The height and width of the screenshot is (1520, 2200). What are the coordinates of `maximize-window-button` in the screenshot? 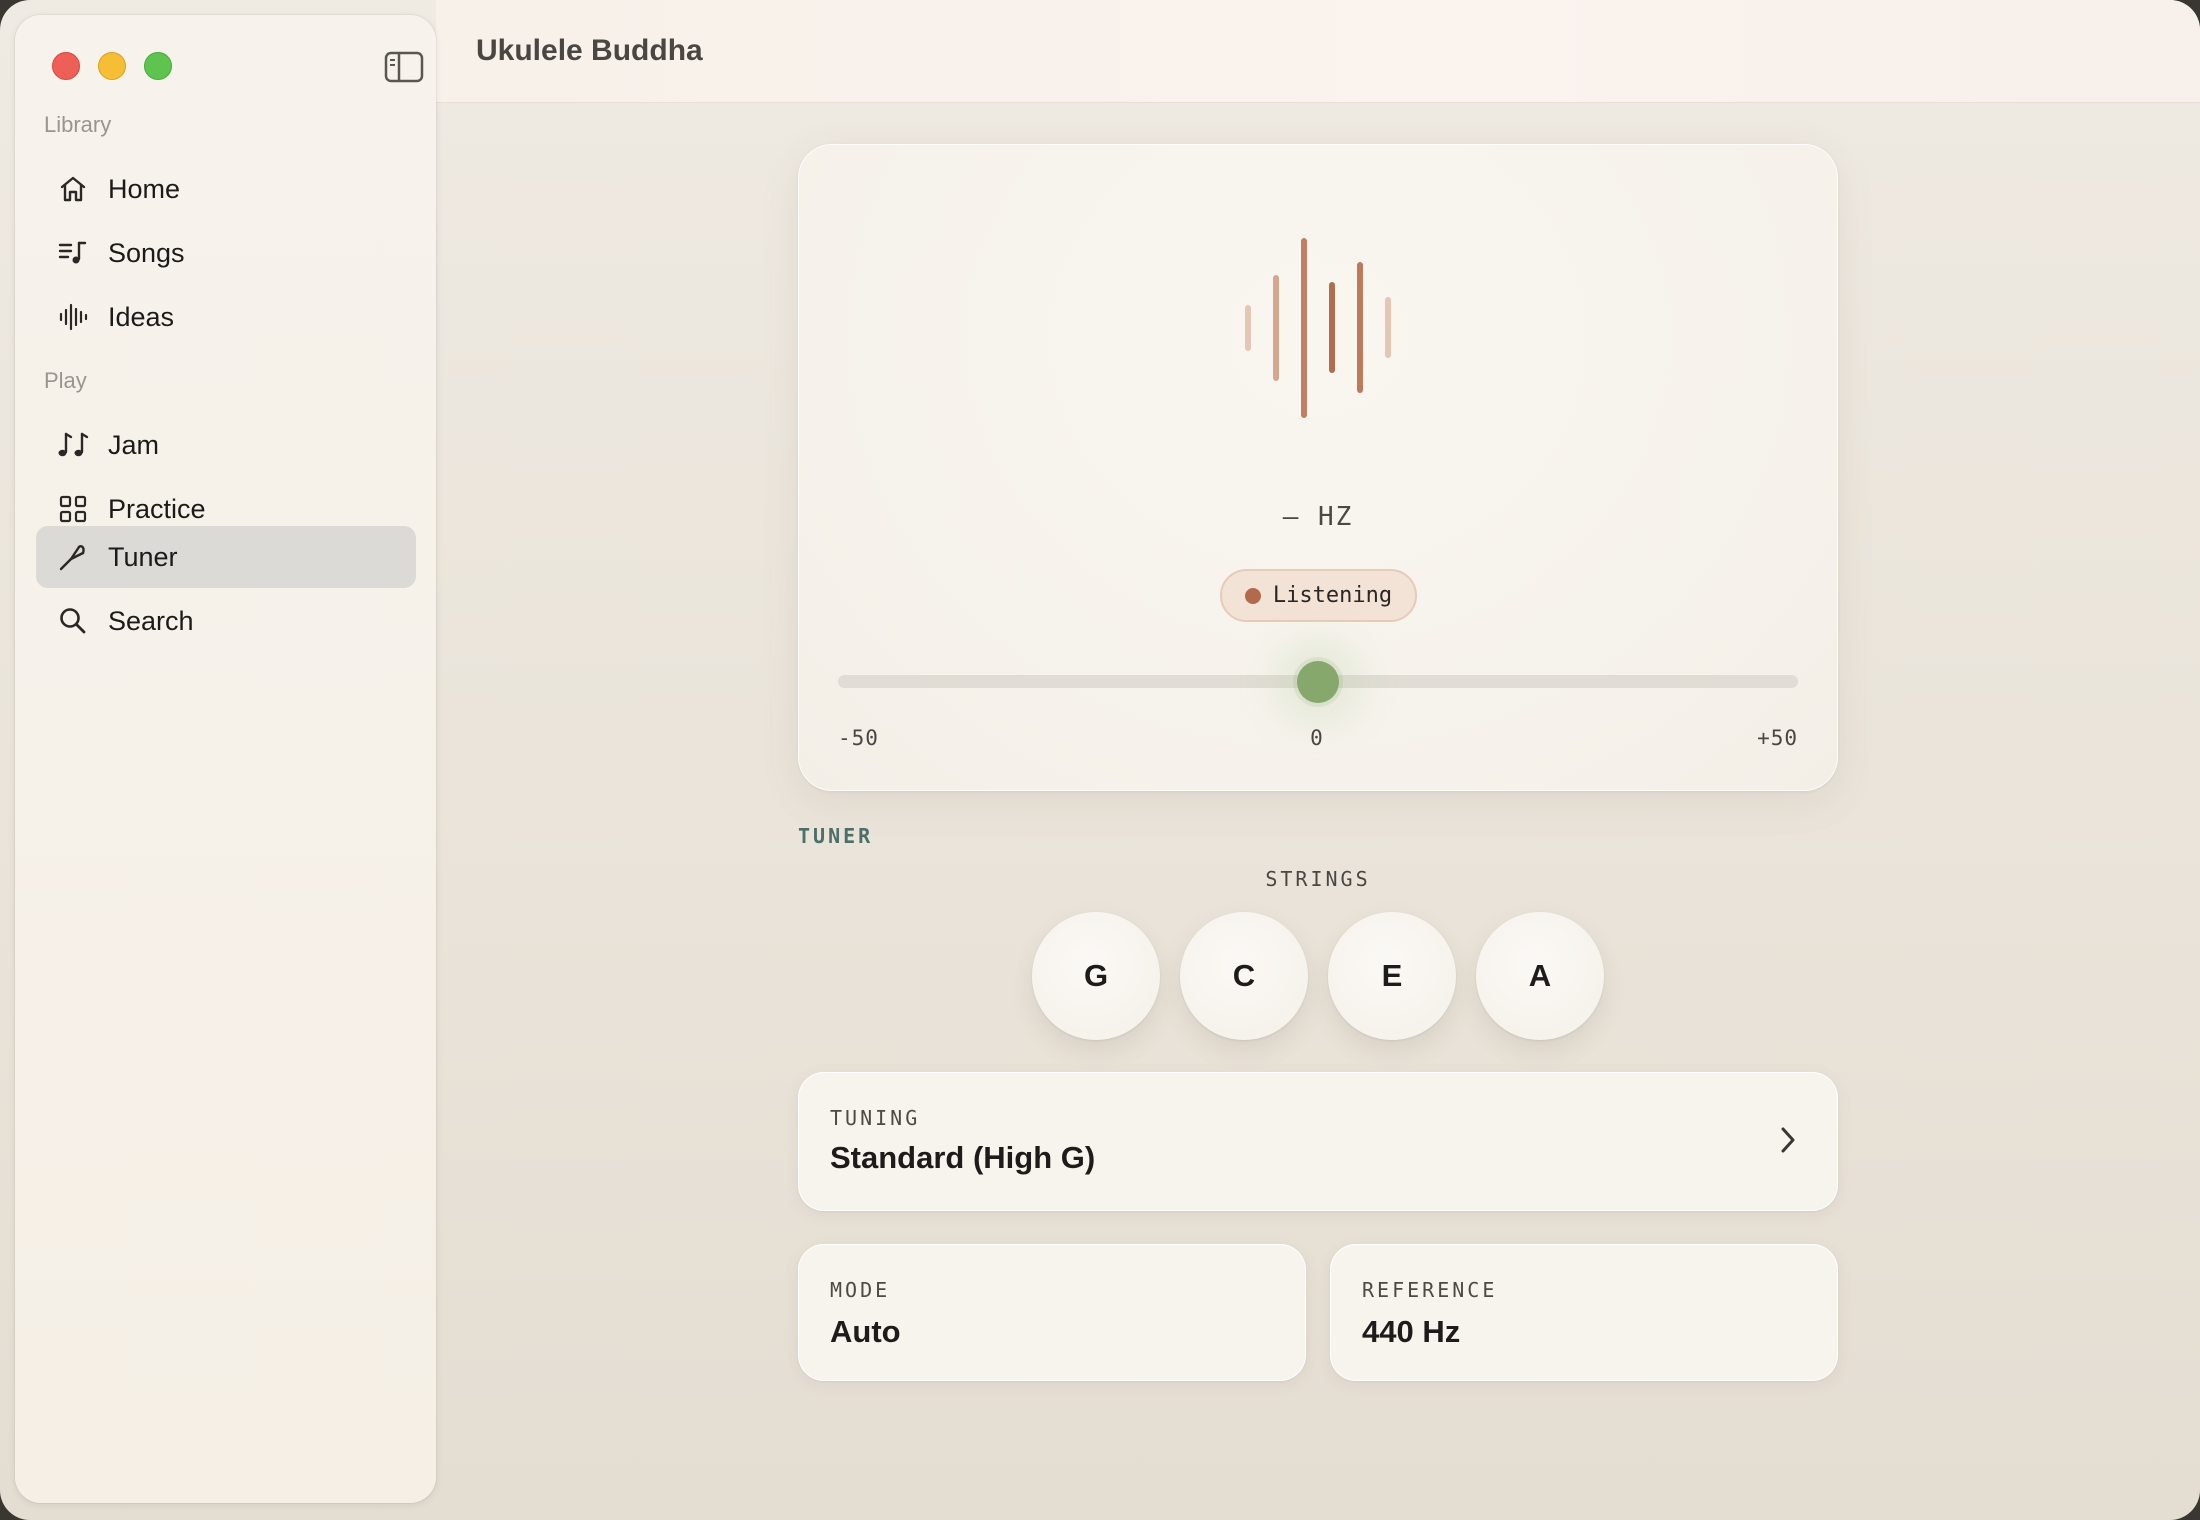 It's located at (158, 66).